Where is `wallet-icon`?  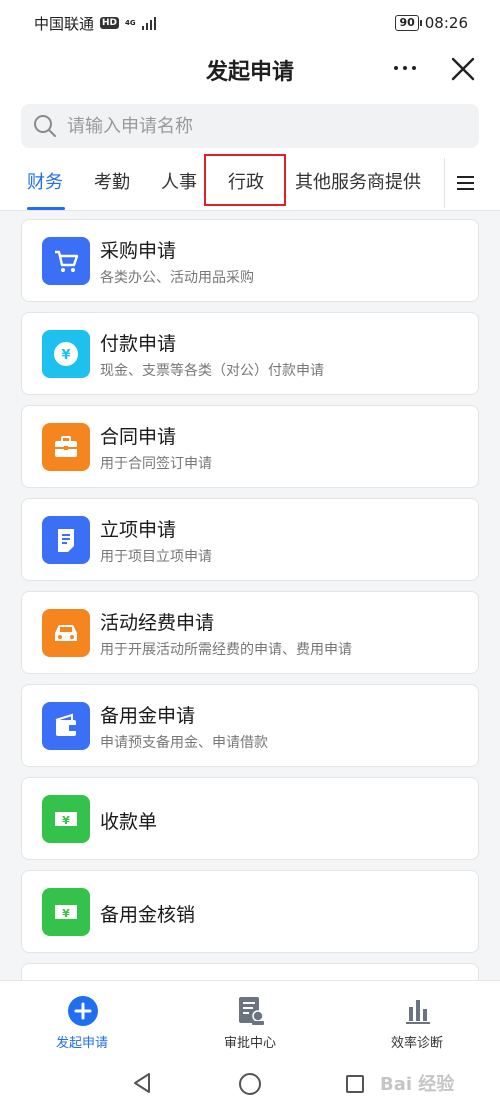
wallet-icon is located at coordinates (66, 726).